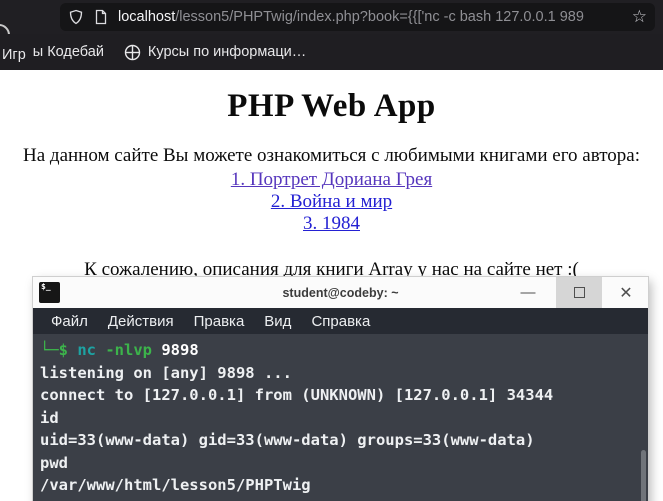 This screenshot has height=501, width=663. What do you see at coordinates (180, 350) in the screenshot?
I see `command-port: 9898` at bounding box center [180, 350].